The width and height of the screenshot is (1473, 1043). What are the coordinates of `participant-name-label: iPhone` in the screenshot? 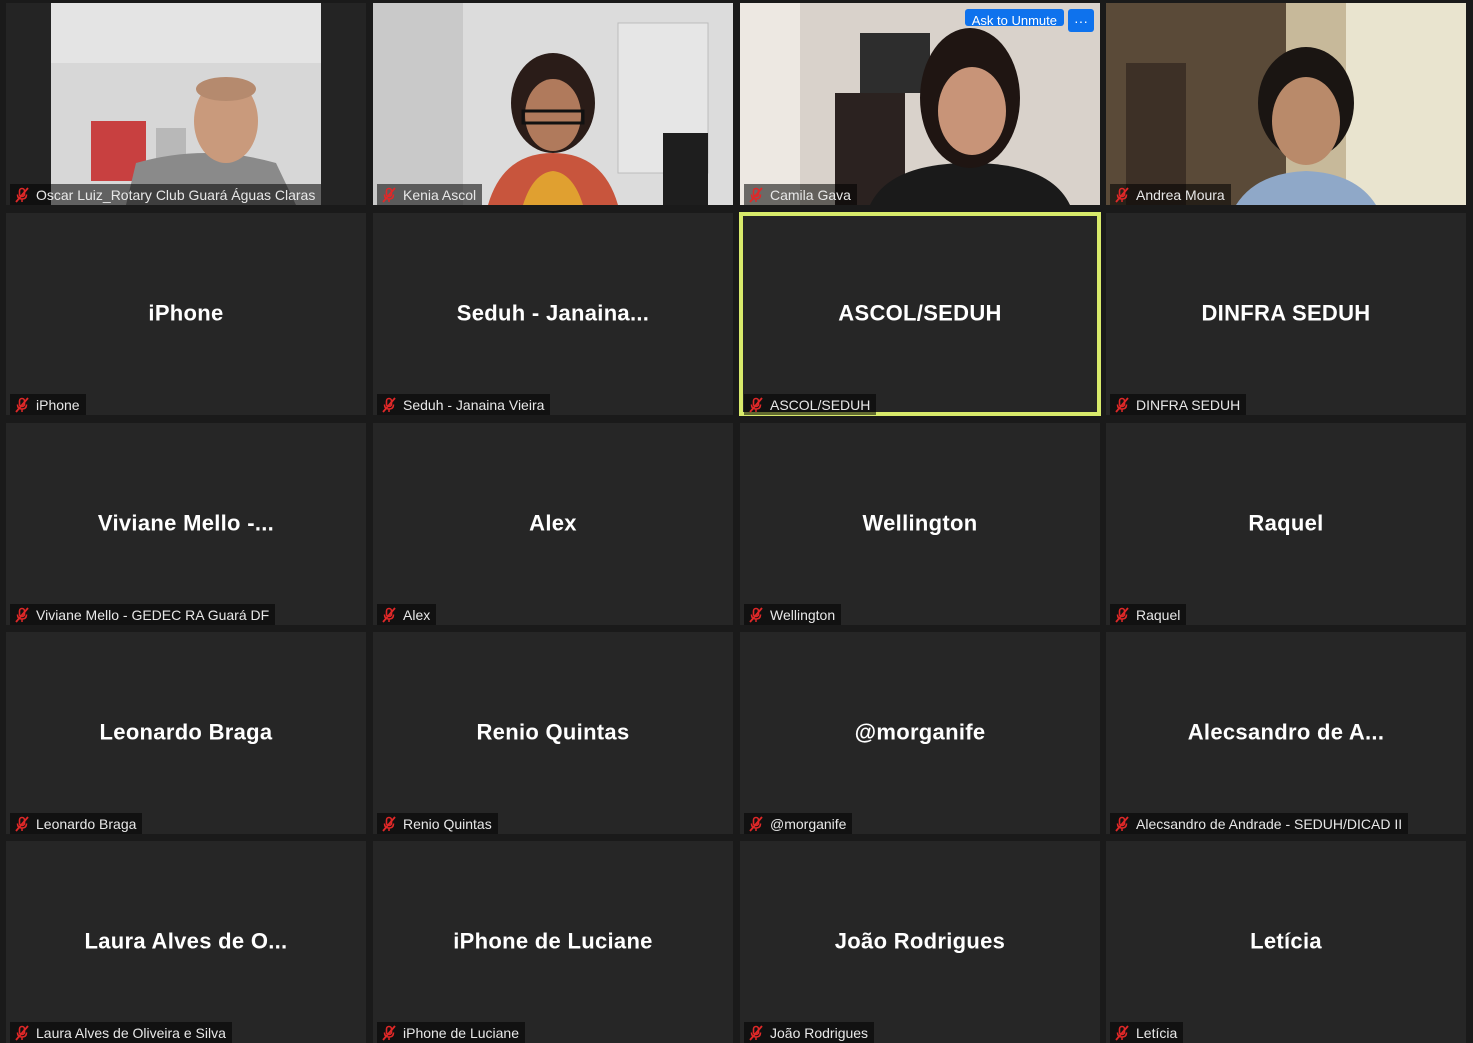 It's located at (48, 404).